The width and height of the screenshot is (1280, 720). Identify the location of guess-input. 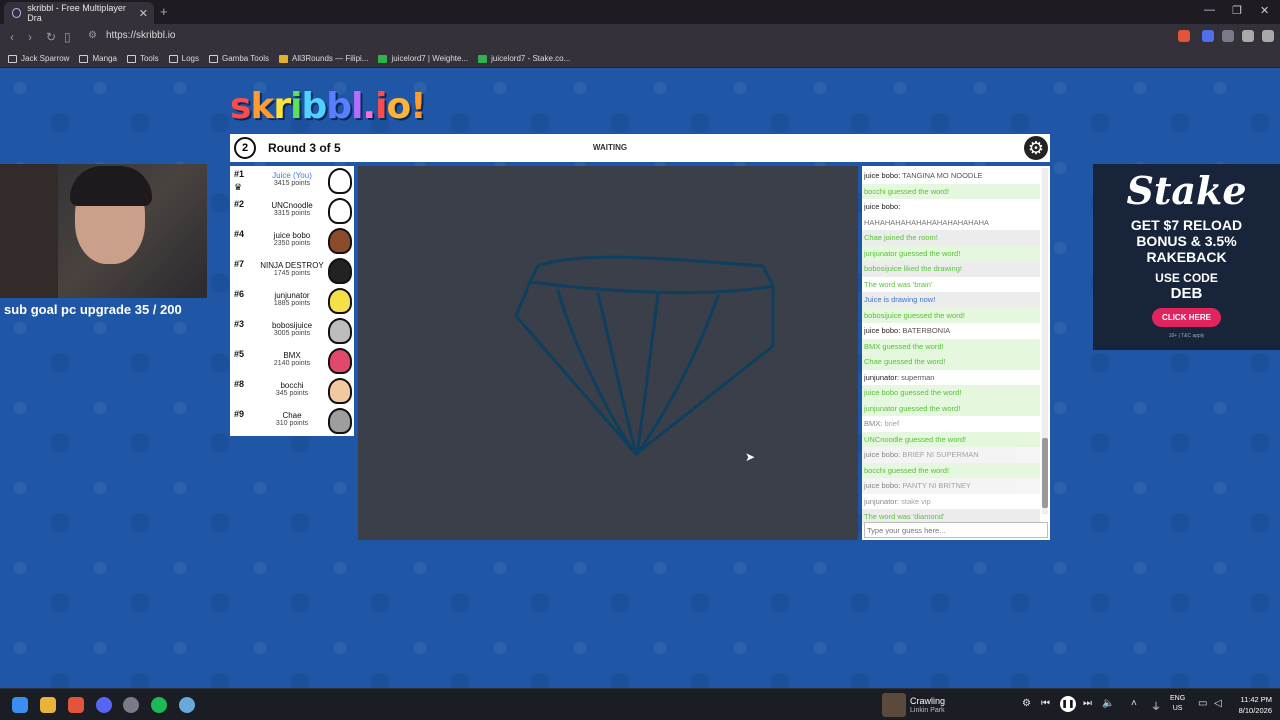
(956, 530).